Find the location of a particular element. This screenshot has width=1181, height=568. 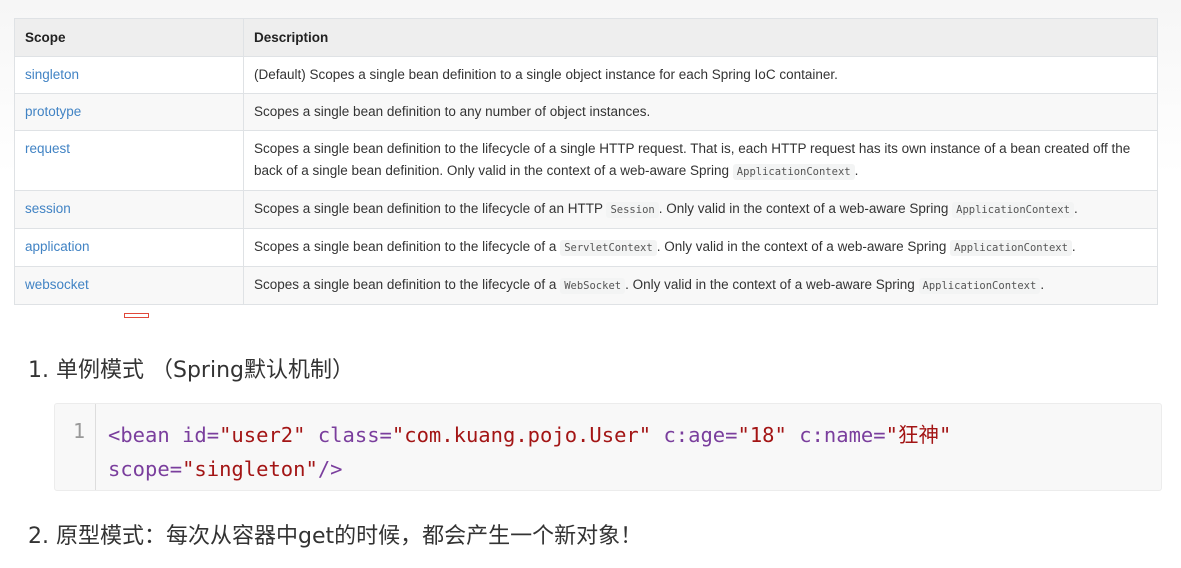

code-string: "18" is located at coordinates (762, 435).